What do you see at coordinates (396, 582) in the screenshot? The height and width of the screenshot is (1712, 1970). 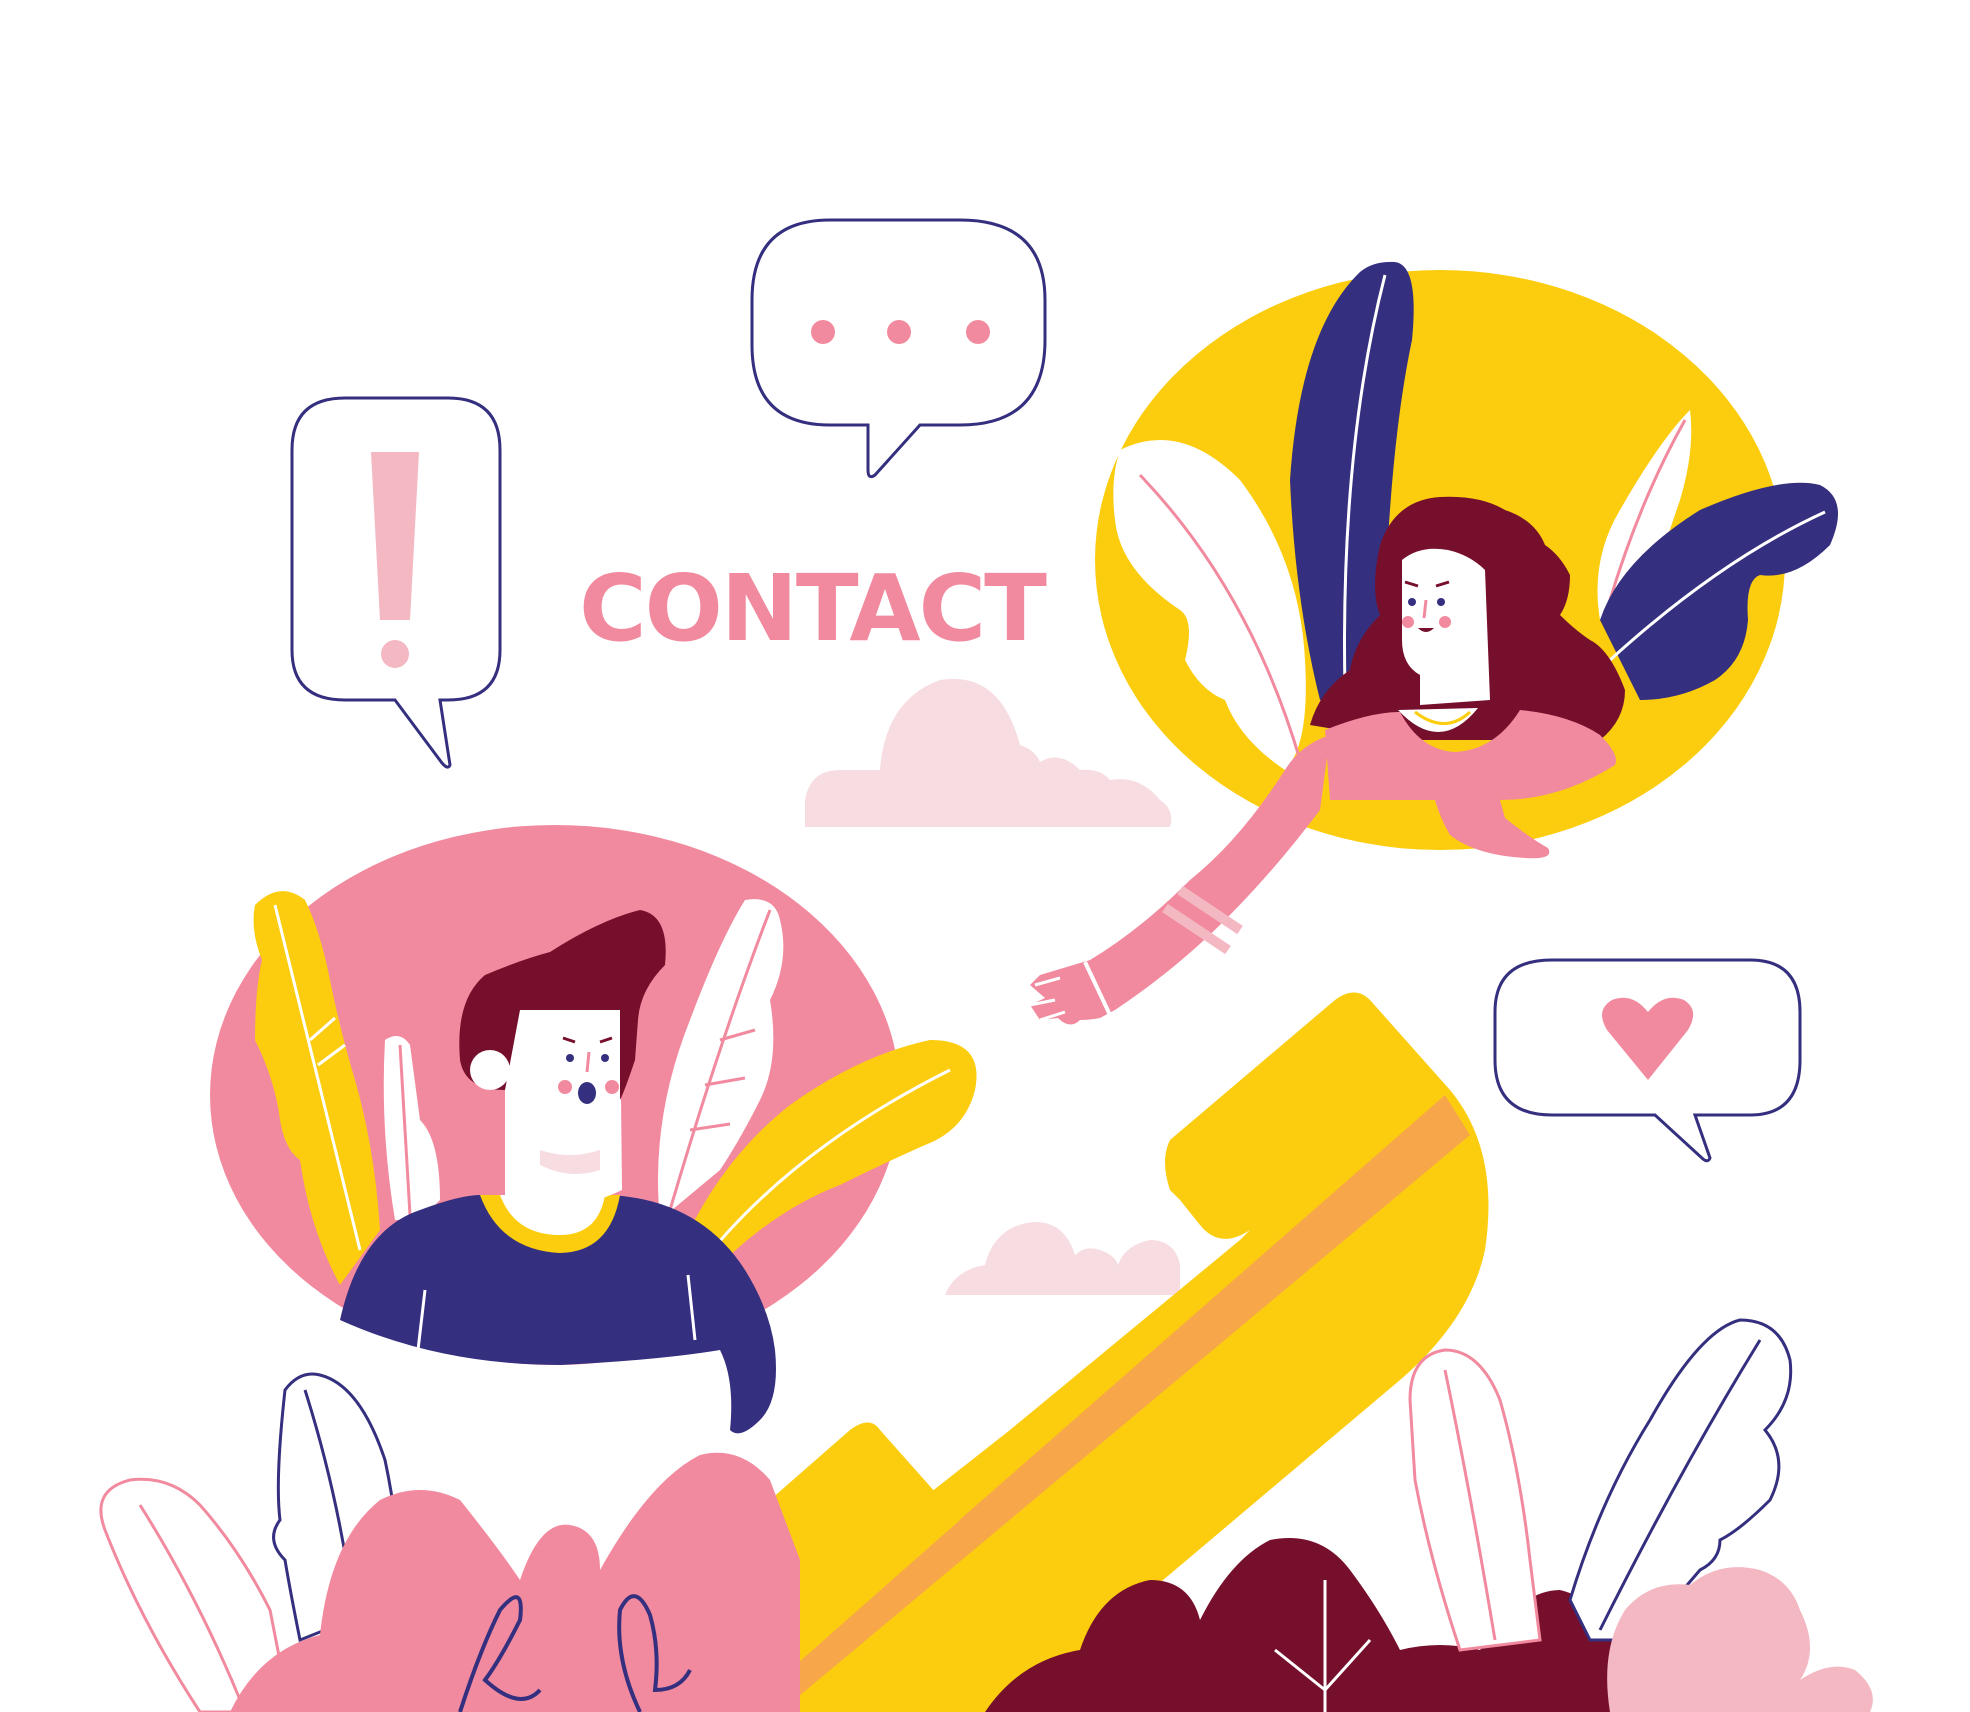 I see `speech-bubble-alert` at bounding box center [396, 582].